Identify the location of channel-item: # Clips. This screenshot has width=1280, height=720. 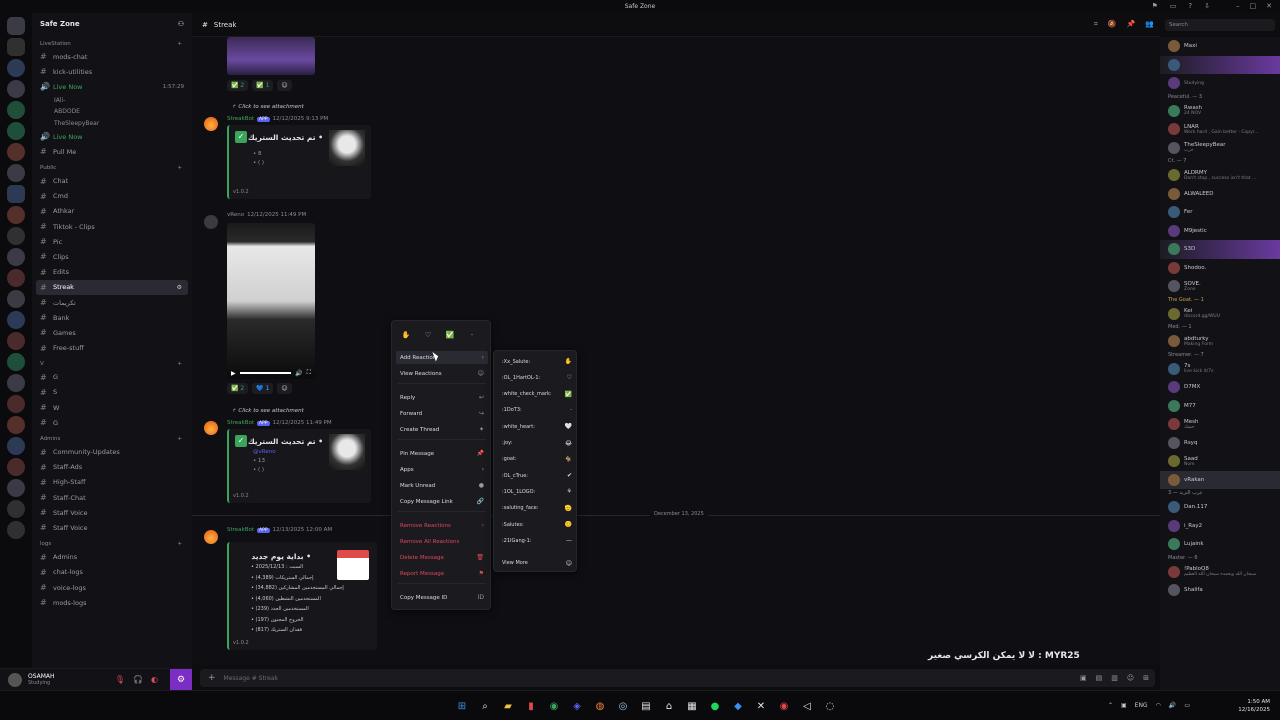
(112, 256).